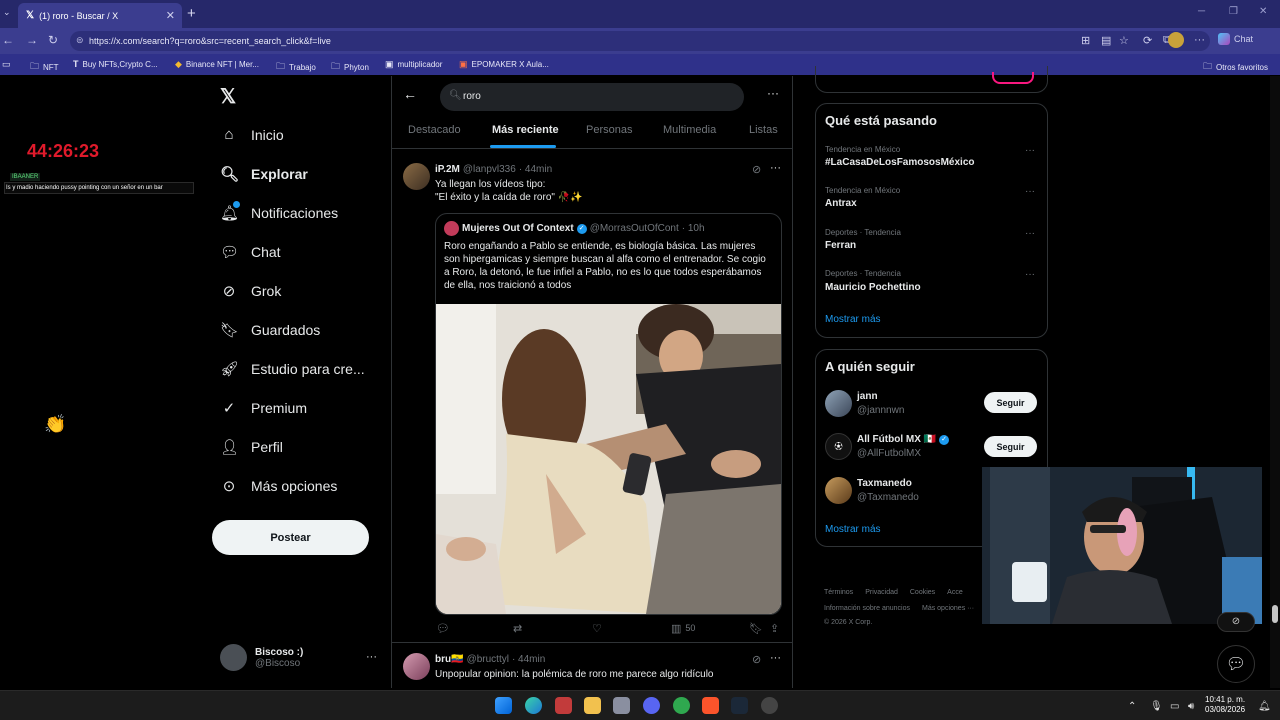 The image size is (1280, 720). What do you see at coordinates (416, 176) in the screenshot?
I see `tweet-avatar` at bounding box center [416, 176].